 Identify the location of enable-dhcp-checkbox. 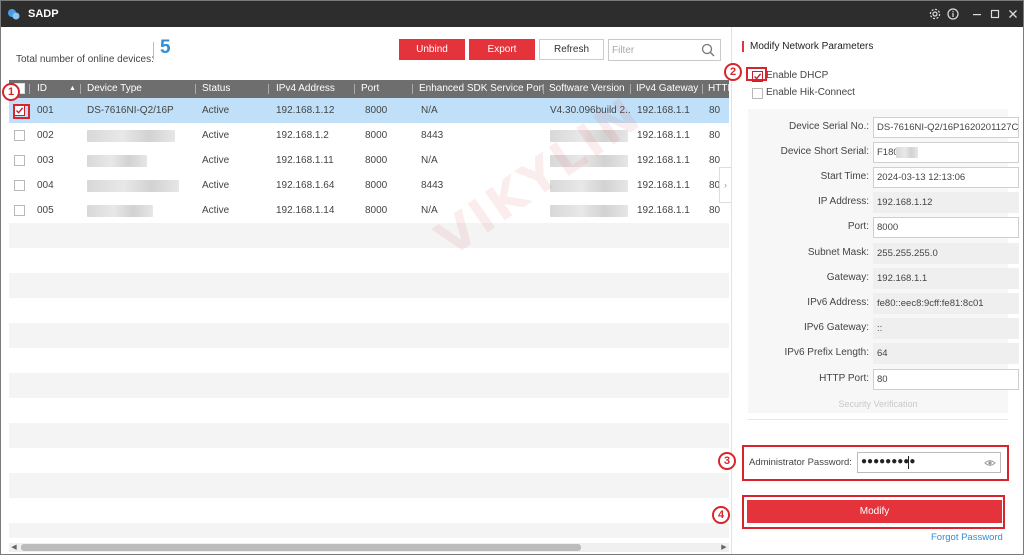
(757, 76).